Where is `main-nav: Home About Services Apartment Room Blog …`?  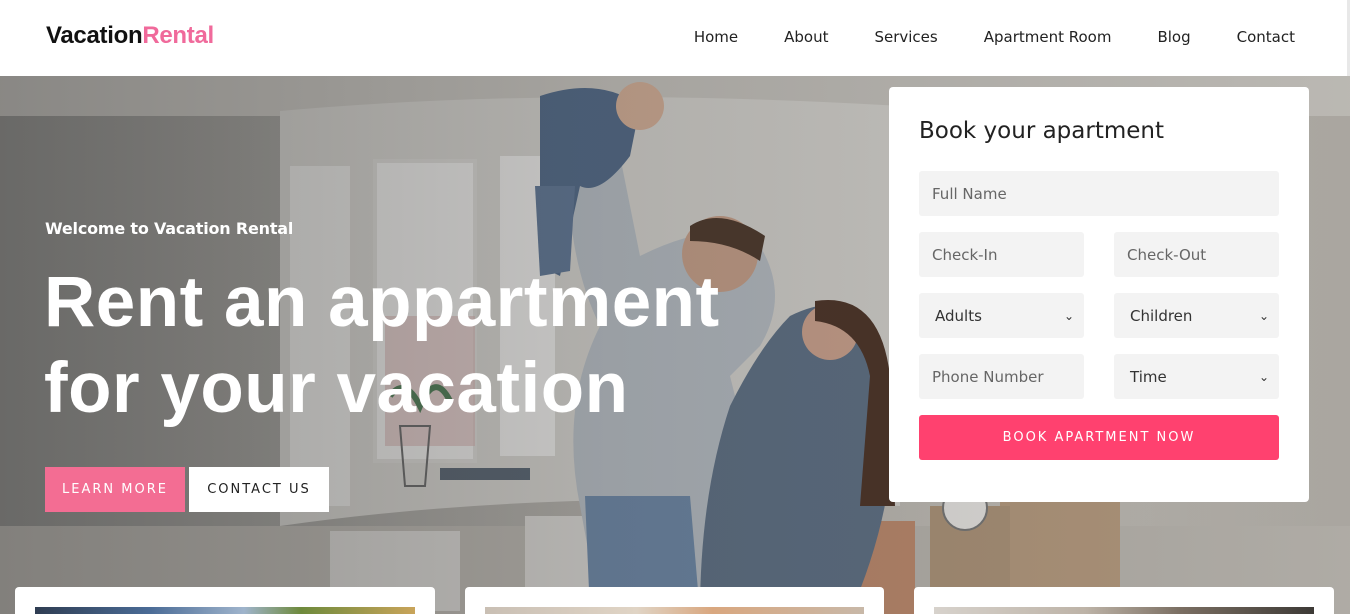
main-nav: Home About Services Apartment Room Blog … is located at coordinates (994, 37).